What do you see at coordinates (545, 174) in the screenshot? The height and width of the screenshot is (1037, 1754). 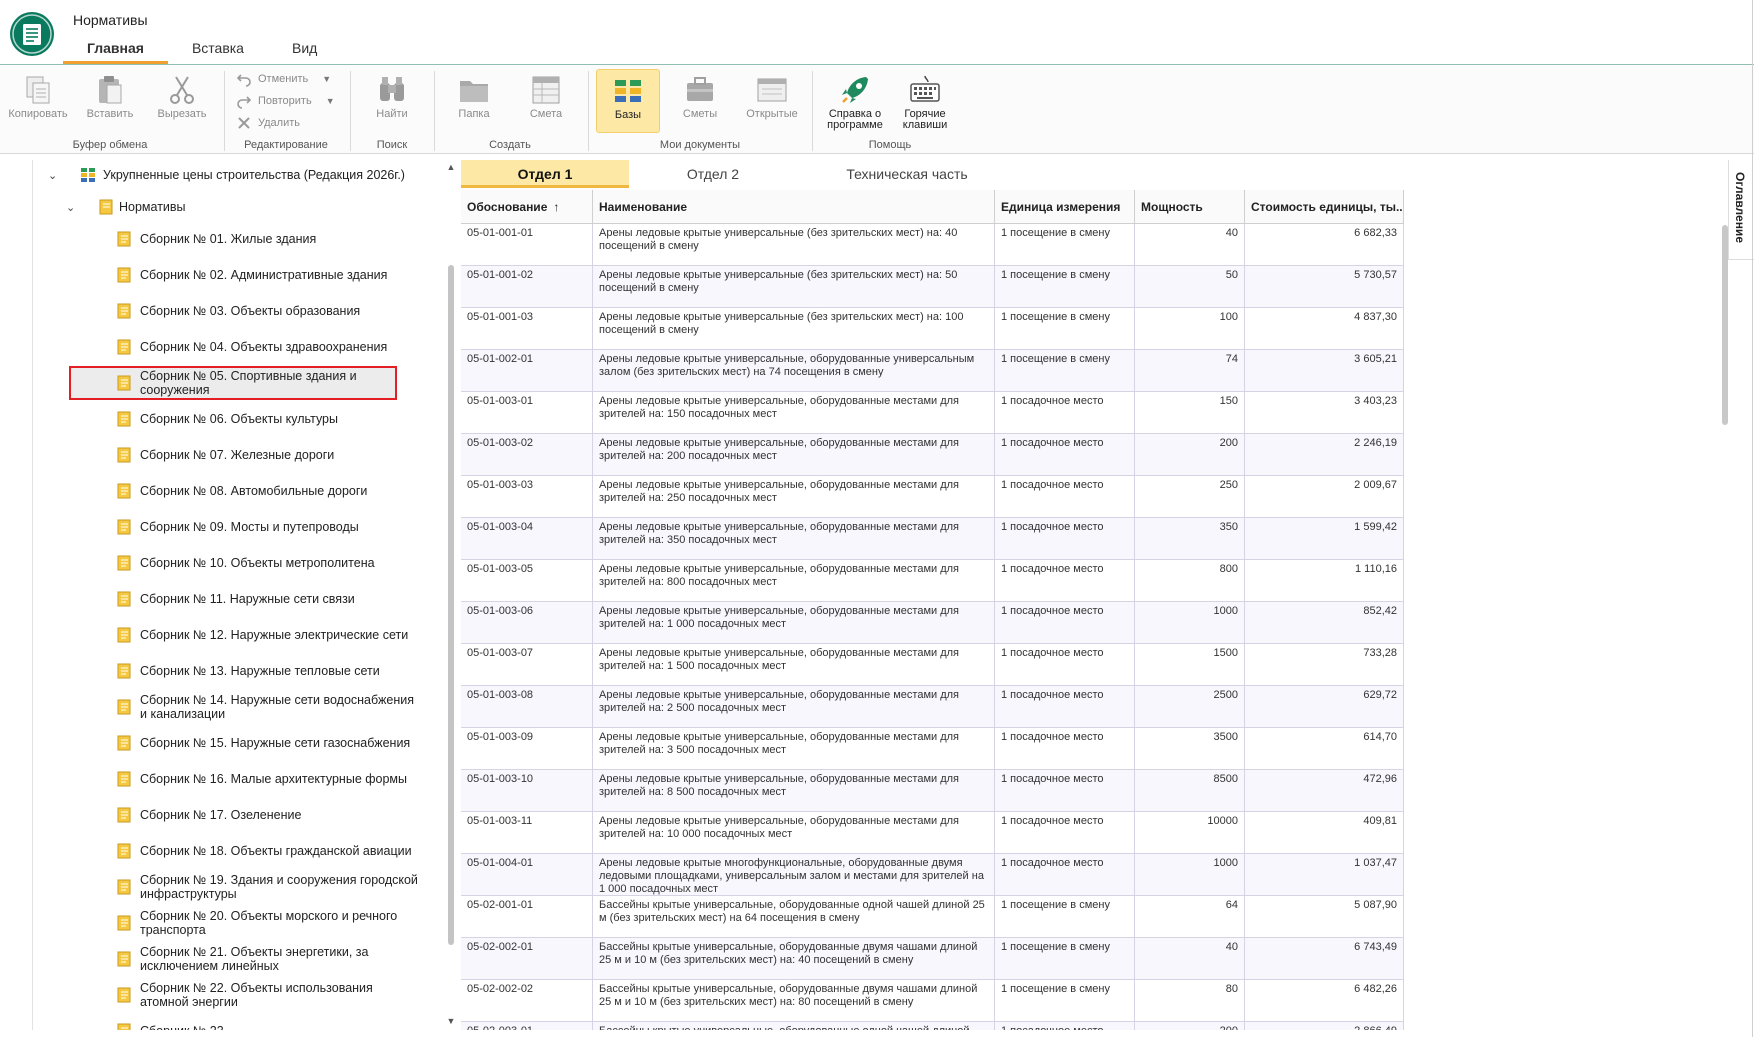 I see `tab-section-1: Отдел 1` at bounding box center [545, 174].